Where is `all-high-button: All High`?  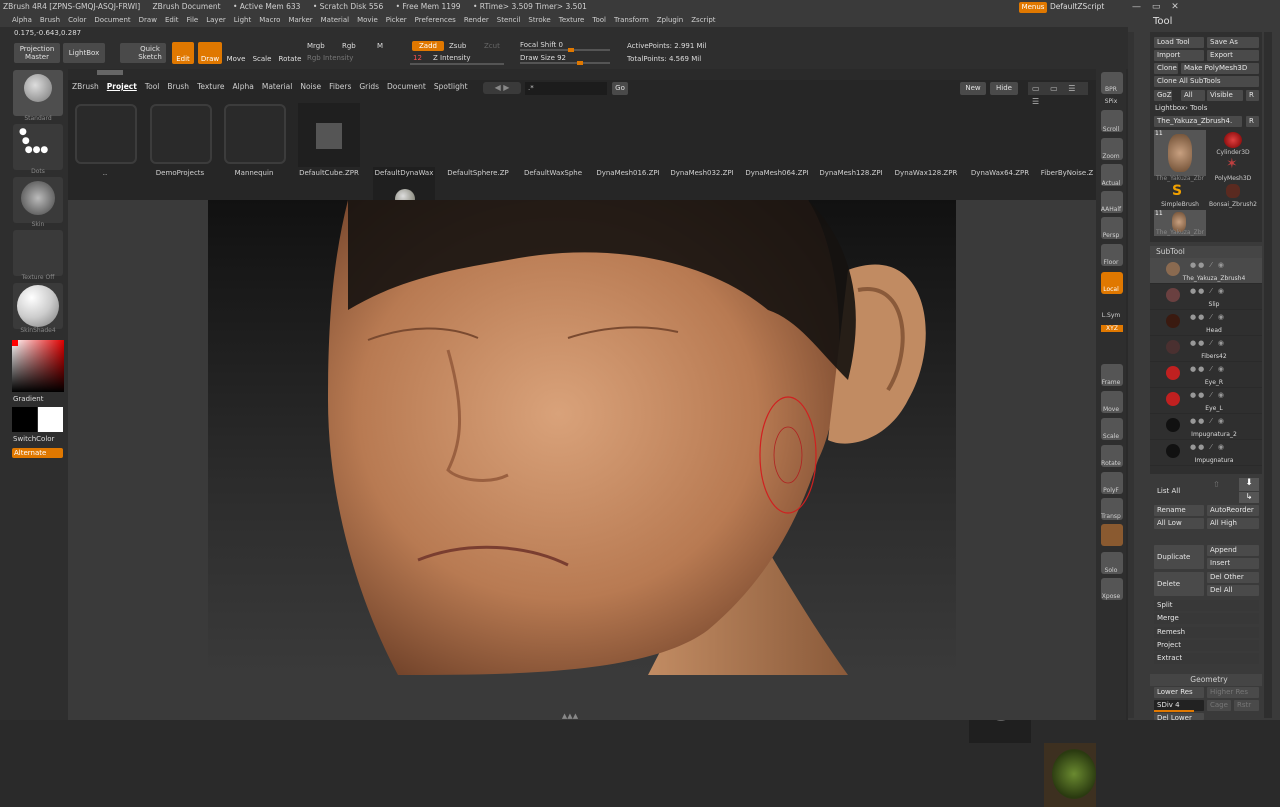
all-high-button: All High is located at coordinates (1233, 523).